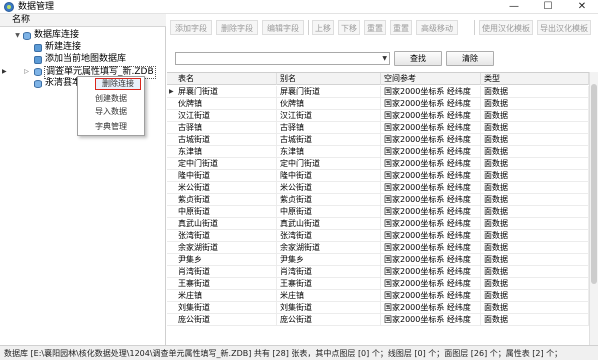  I want to click on reset-all-button: 重置, so click(401, 27).